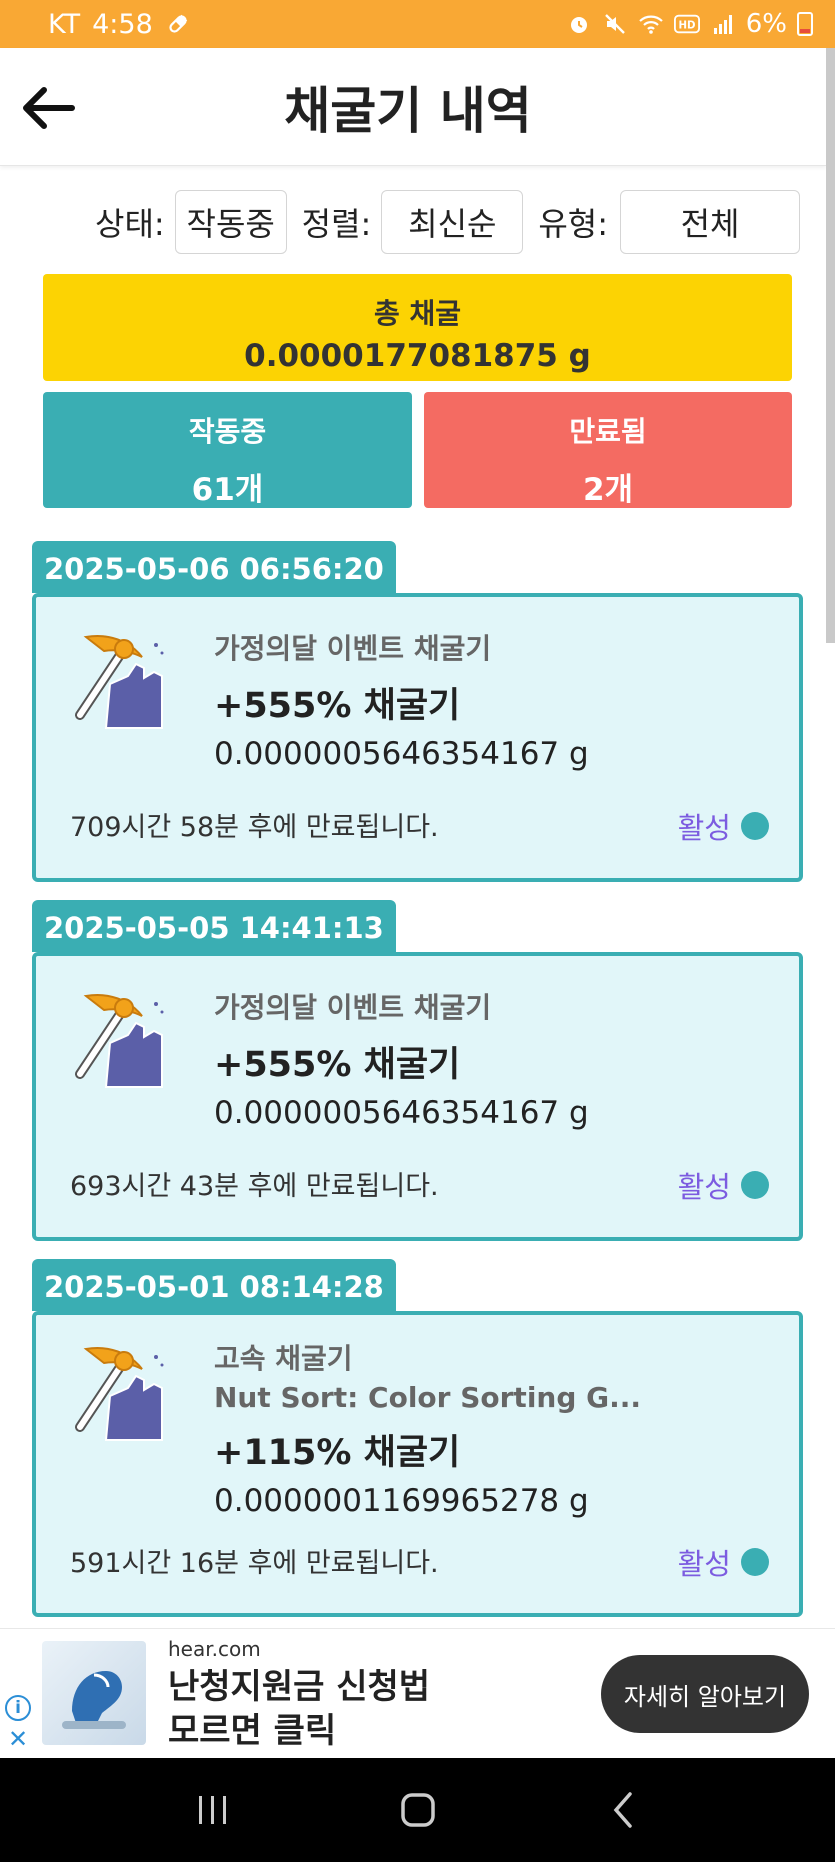 Image resolution: width=835 pixels, height=1862 pixels. What do you see at coordinates (336, 224) in the screenshot?
I see `sort-filter-label: 정렬:` at bounding box center [336, 224].